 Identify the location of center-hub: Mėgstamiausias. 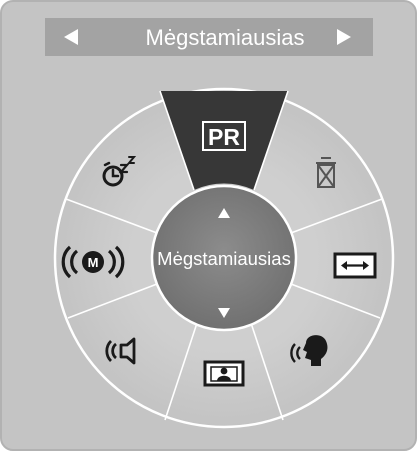
(224, 258).